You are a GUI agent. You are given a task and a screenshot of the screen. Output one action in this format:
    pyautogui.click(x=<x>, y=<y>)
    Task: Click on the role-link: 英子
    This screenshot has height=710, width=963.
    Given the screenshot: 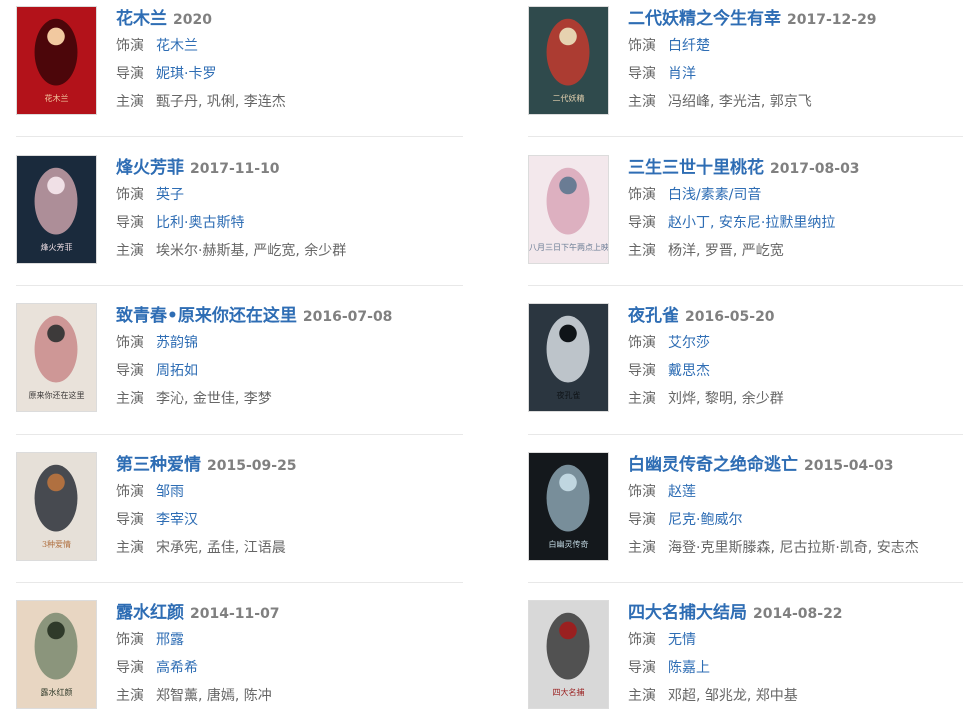 What is the action you would take?
    pyautogui.click(x=170, y=195)
    